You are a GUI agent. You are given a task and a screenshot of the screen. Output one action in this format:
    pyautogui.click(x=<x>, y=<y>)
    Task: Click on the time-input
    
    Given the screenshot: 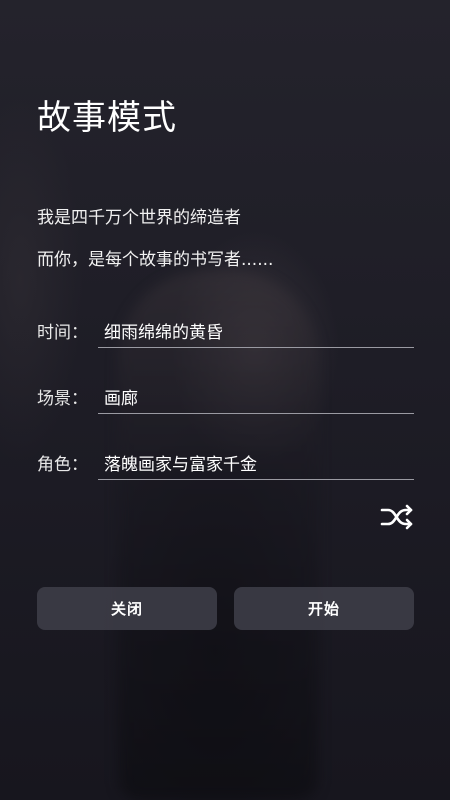 What is the action you would take?
    pyautogui.click(x=256, y=333)
    